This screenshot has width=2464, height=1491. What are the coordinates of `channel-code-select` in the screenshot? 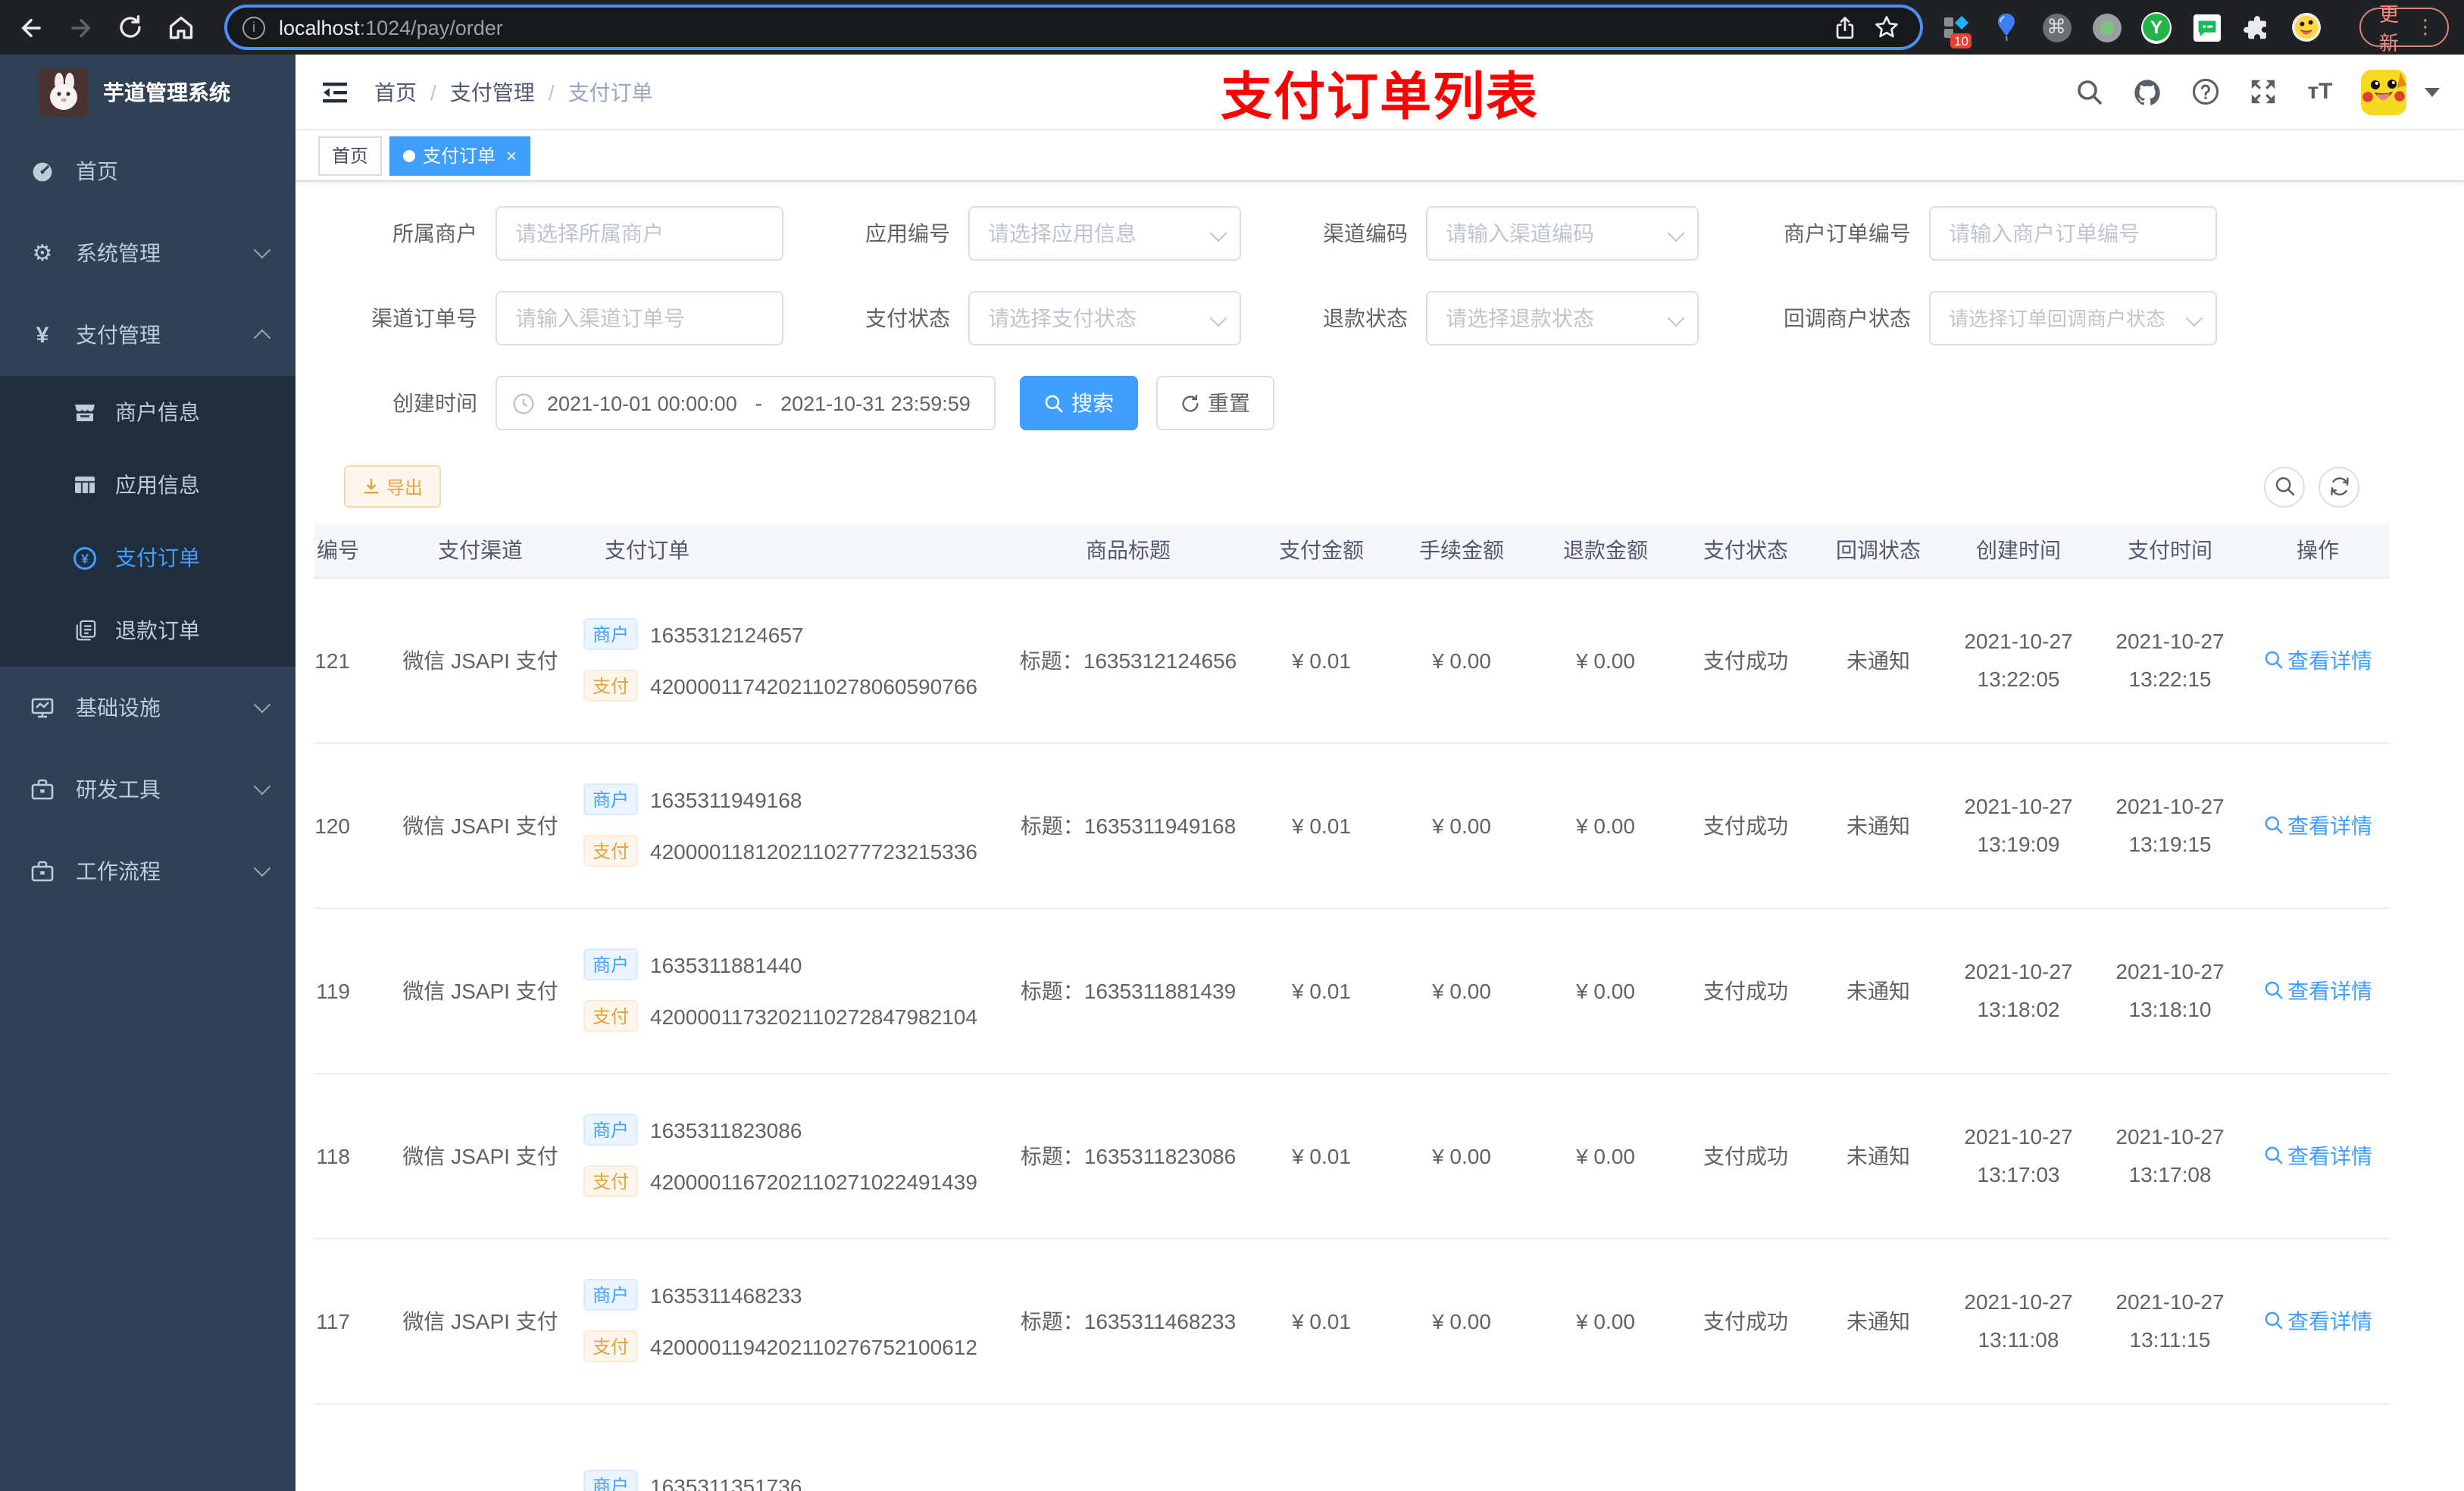 It's located at (1562, 233).